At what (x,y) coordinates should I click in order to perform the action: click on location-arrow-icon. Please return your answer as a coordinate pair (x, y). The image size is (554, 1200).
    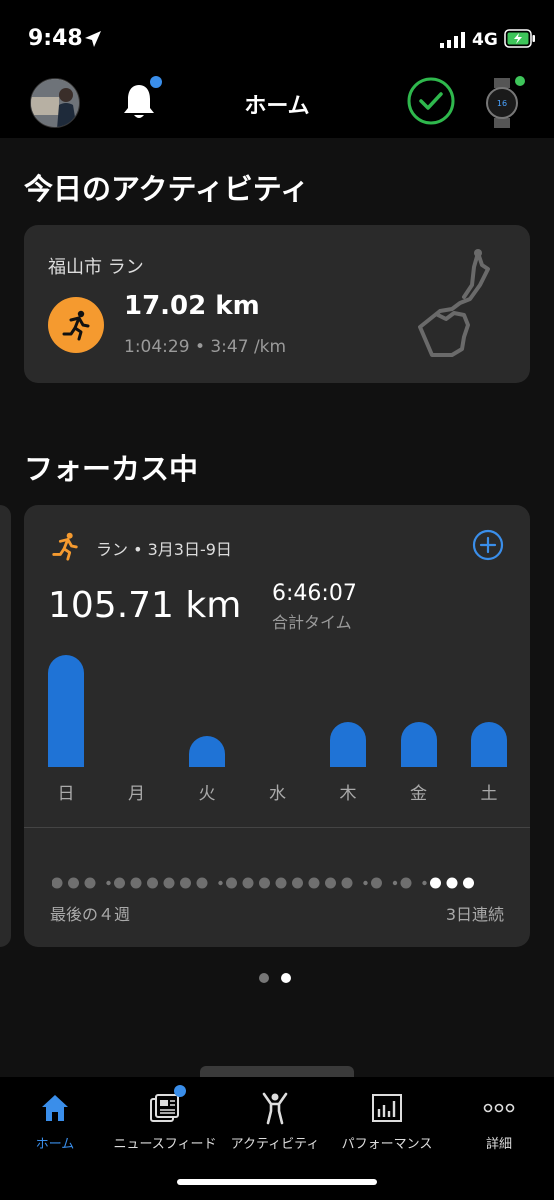
    Looking at the image, I should click on (93, 39).